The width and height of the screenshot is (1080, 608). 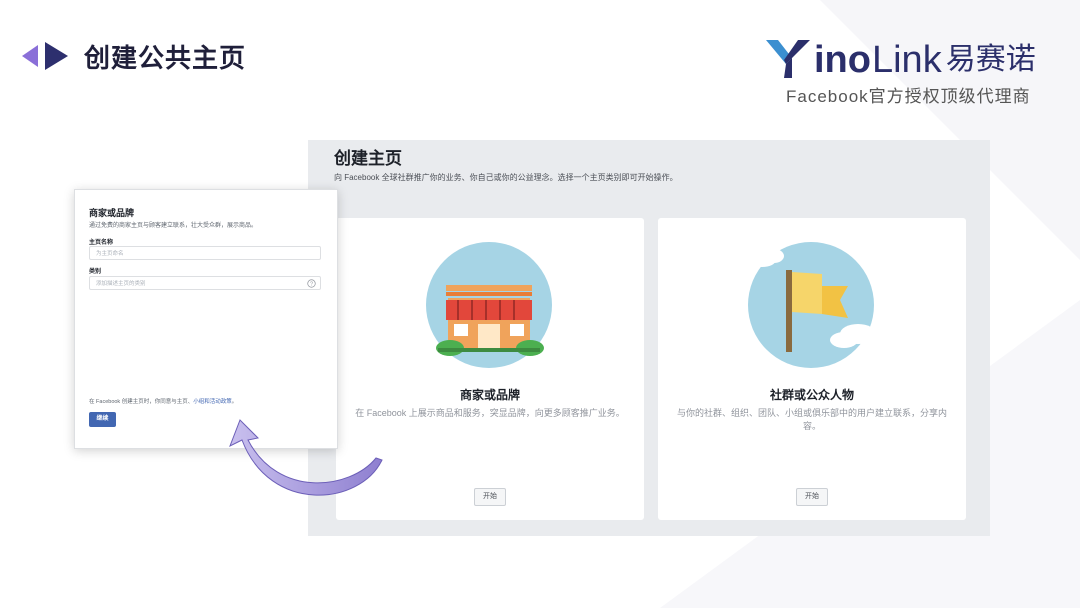 What do you see at coordinates (102, 419) in the screenshot?
I see `continue-button: 继续` at bounding box center [102, 419].